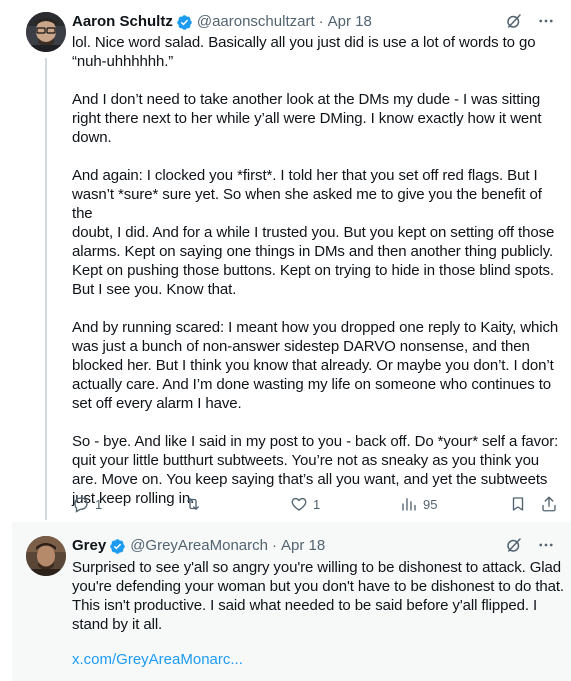 Image resolution: width=571 pixels, height=681 pixels. What do you see at coordinates (430, 504) in the screenshot?
I see `views-count: 95` at bounding box center [430, 504].